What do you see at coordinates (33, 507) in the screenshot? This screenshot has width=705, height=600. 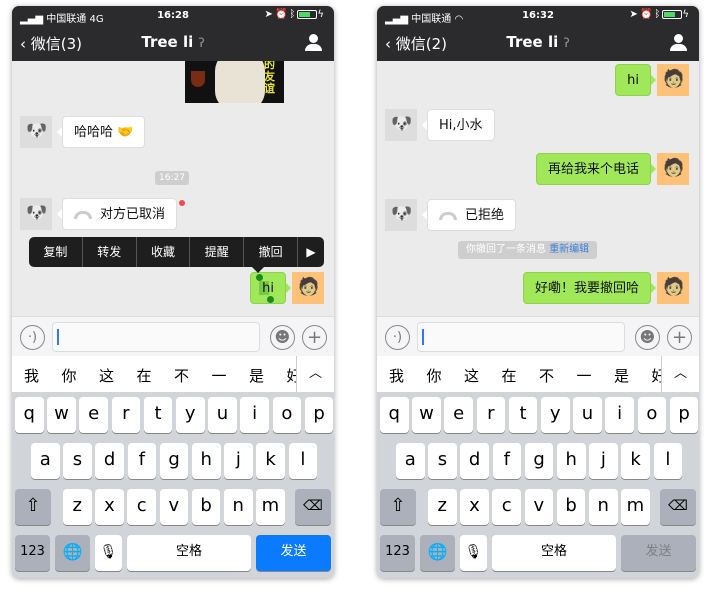 I see `shift-key: ⇧` at bounding box center [33, 507].